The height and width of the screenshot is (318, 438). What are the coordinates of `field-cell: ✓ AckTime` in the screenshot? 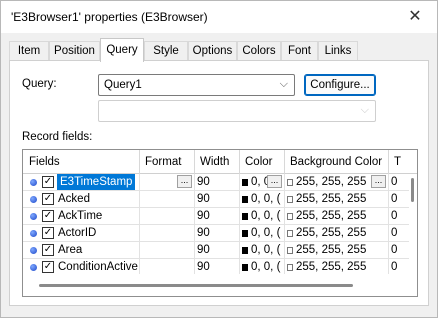 It's located at (81, 216).